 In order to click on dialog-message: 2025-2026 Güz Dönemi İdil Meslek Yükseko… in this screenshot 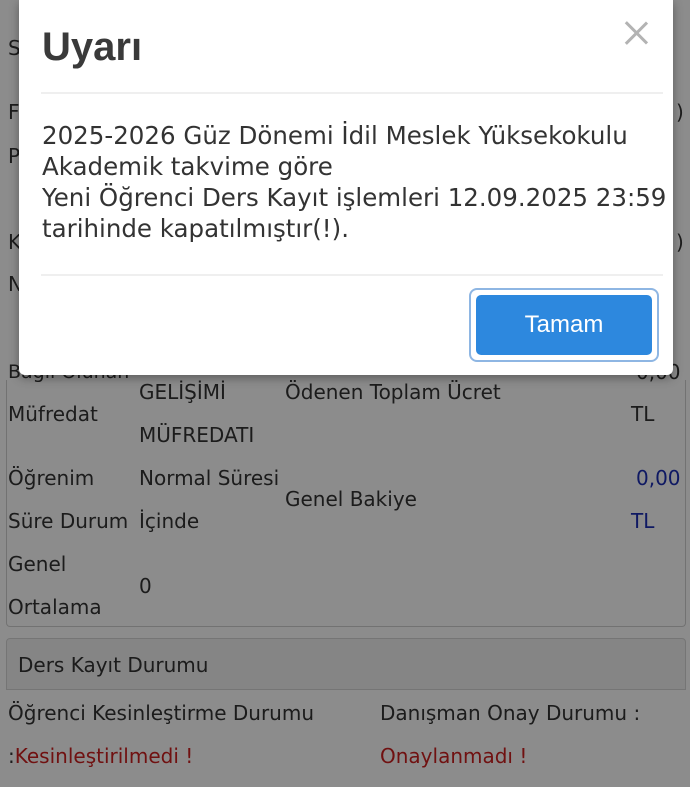, I will do `click(354, 182)`.